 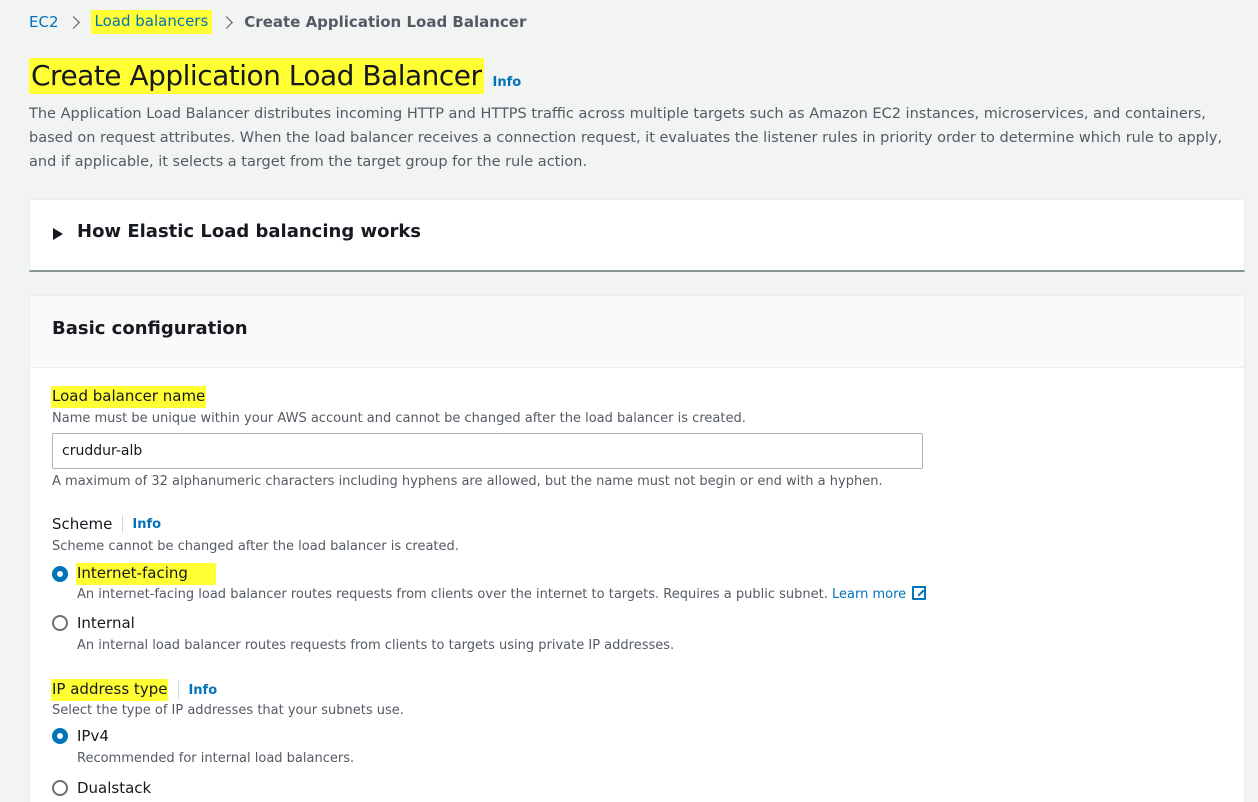 What do you see at coordinates (146, 574) in the screenshot?
I see `radio-label-internet-facing: Internet-facing` at bounding box center [146, 574].